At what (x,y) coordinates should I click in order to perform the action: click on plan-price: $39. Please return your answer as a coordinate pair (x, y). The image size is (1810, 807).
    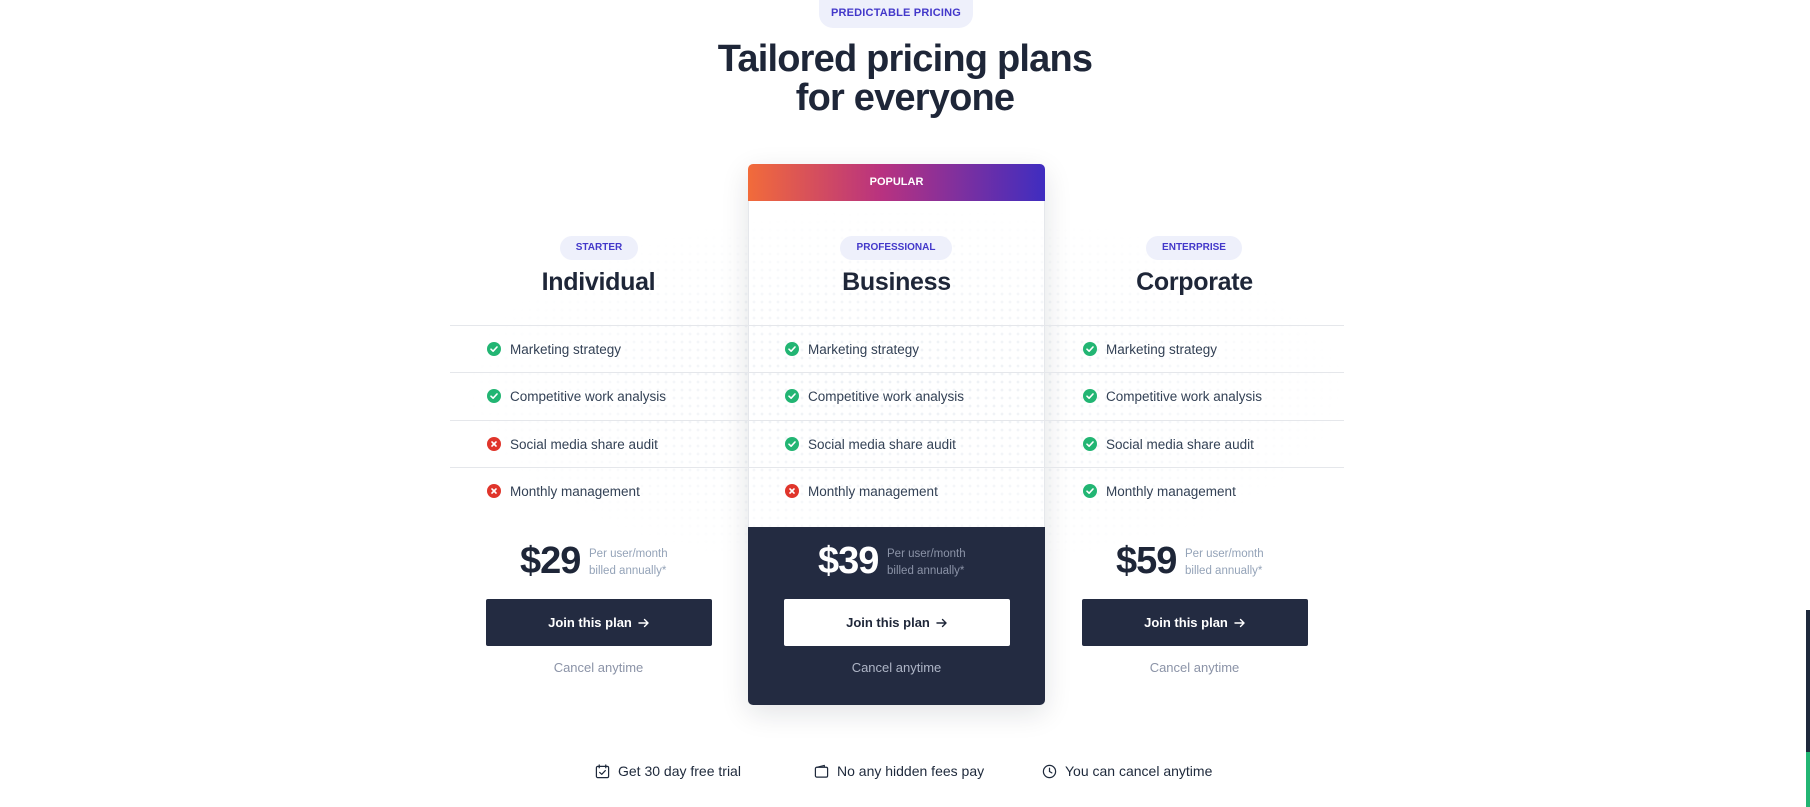
    Looking at the image, I should click on (848, 561).